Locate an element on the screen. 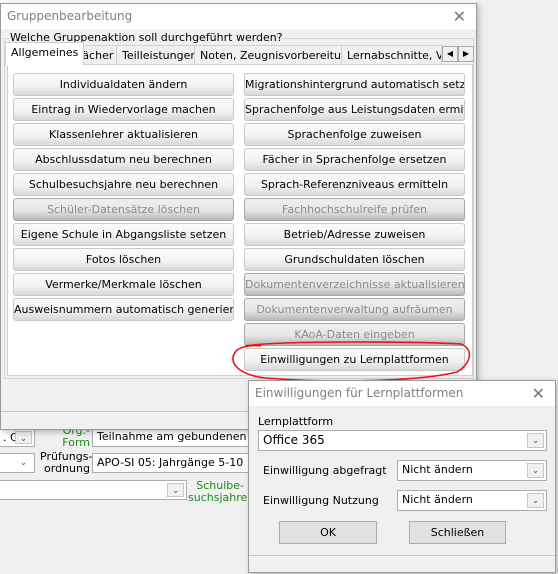  right-action-button: Betrieb/Adresse zuweisen is located at coordinates (354, 234).